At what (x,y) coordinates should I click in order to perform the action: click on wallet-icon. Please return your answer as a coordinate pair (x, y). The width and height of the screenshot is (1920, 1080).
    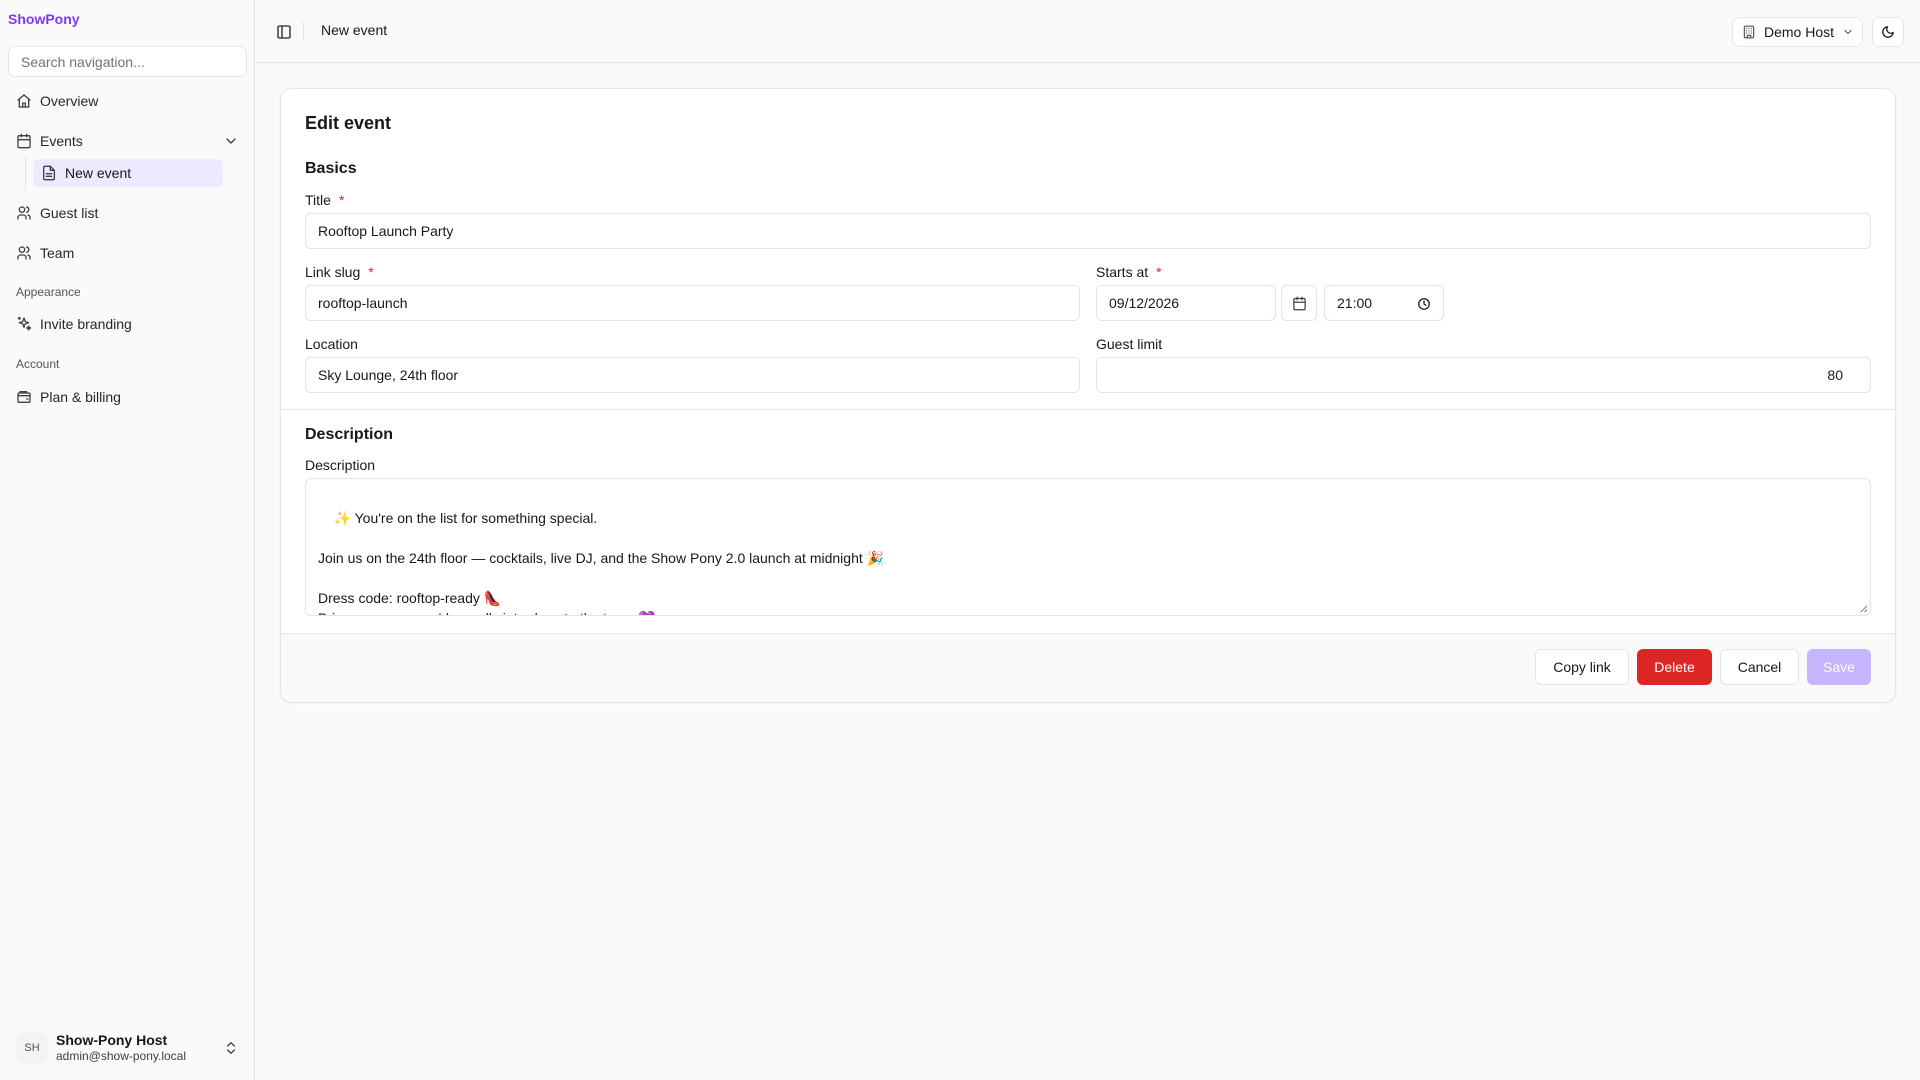
    Looking at the image, I should click on (24, 397).